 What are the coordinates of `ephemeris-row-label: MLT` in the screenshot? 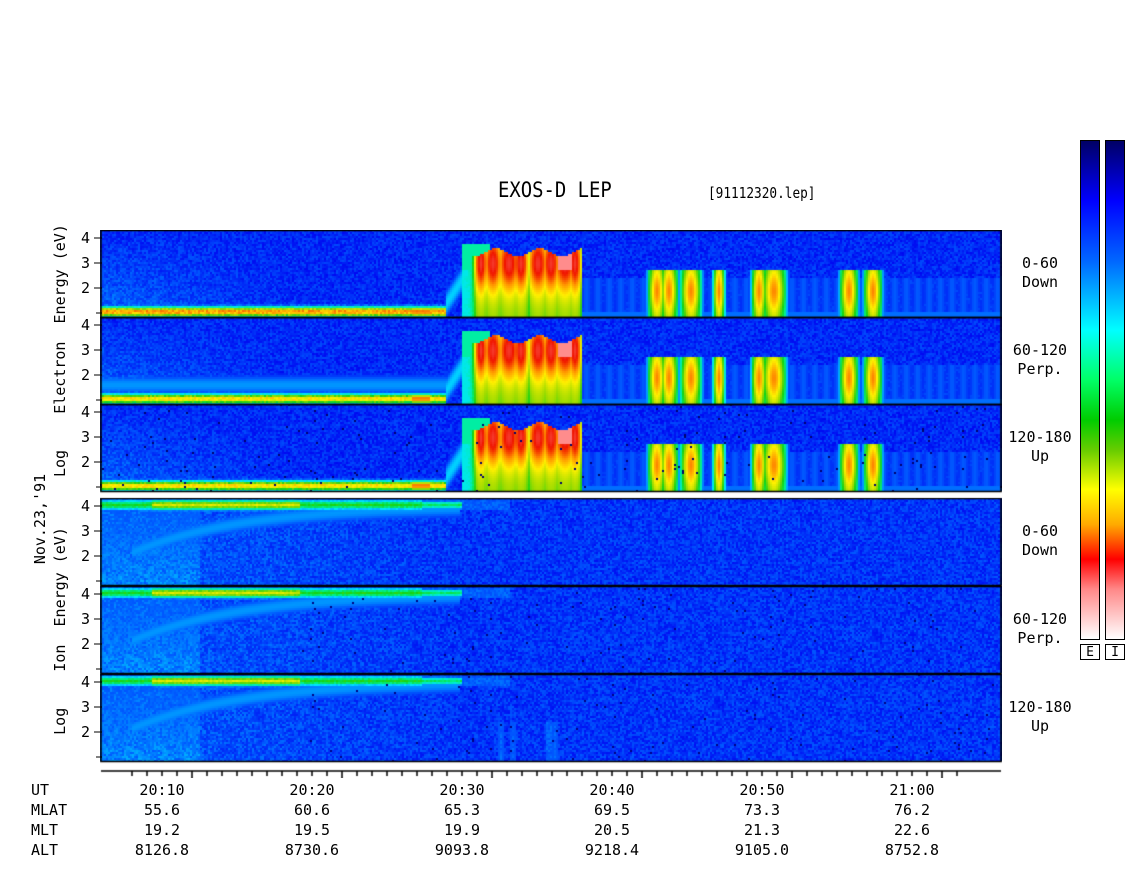 It's located at (45, 830).